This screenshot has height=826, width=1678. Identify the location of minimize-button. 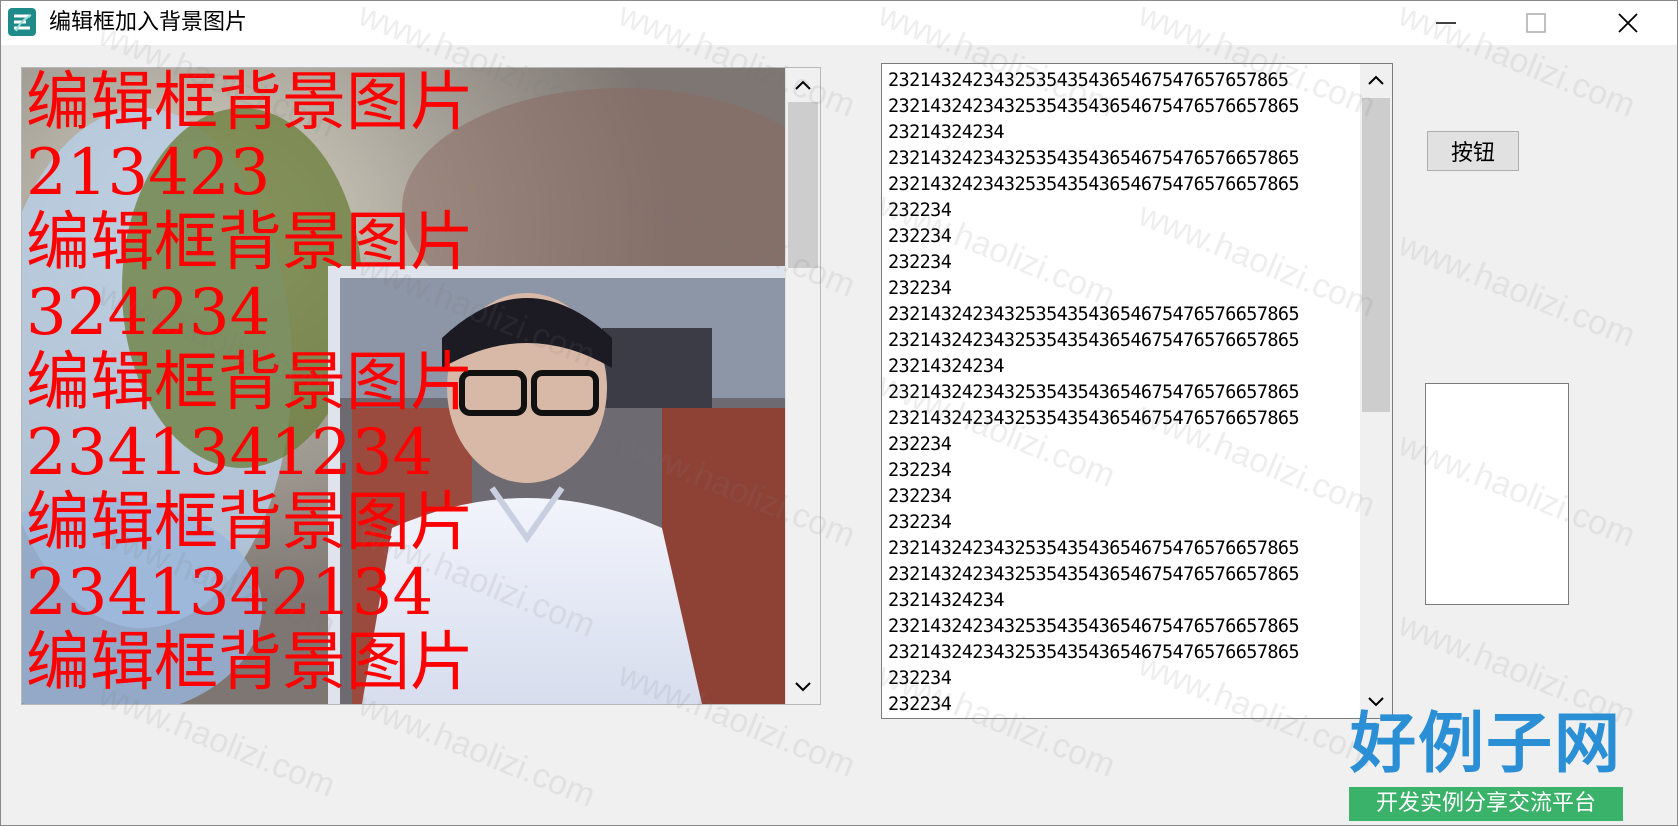
(1446, 23).